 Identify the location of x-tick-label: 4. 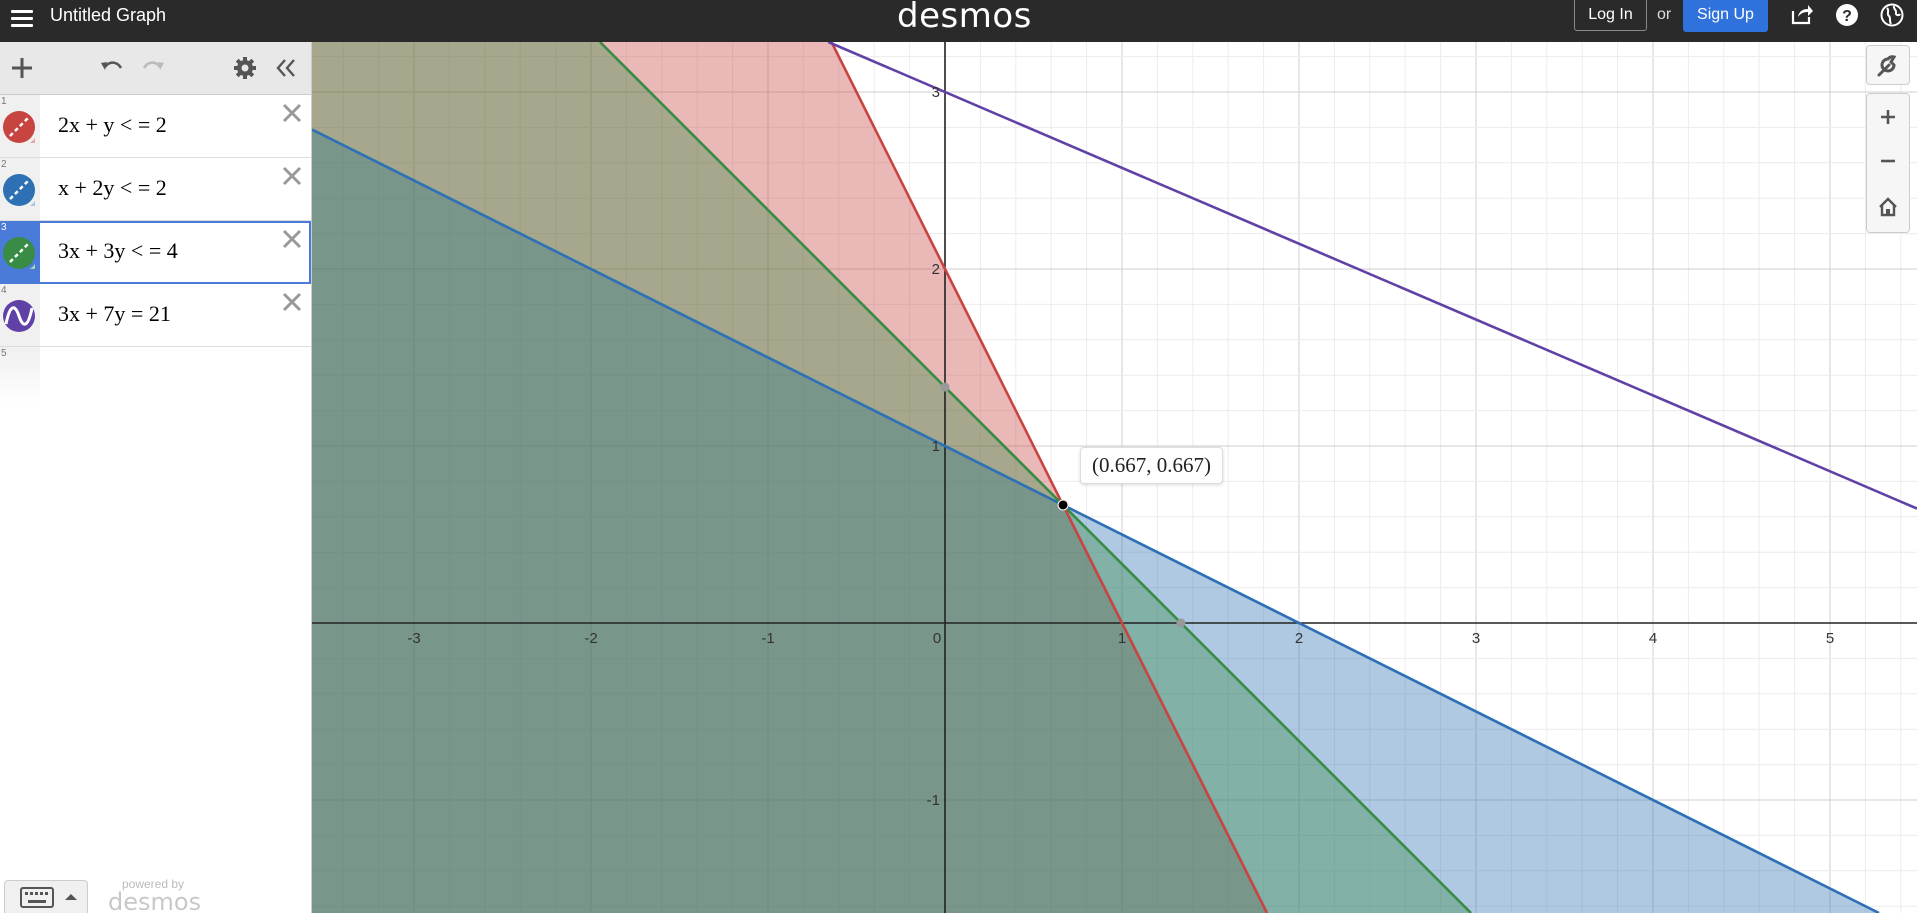
(1653, 638).